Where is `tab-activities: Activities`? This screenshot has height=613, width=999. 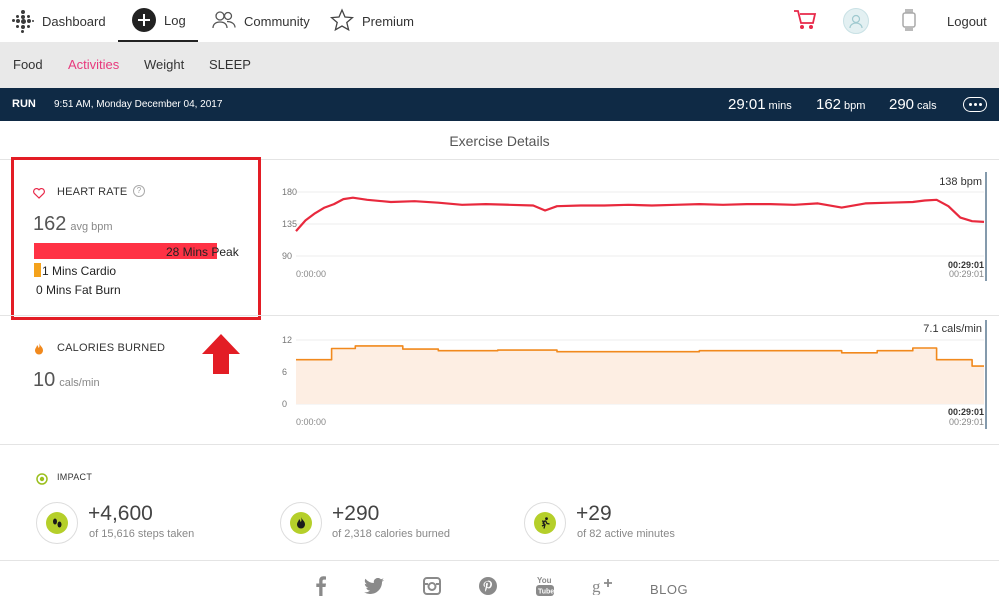 tab-activities: Activities is located at coordinates (93, 65).